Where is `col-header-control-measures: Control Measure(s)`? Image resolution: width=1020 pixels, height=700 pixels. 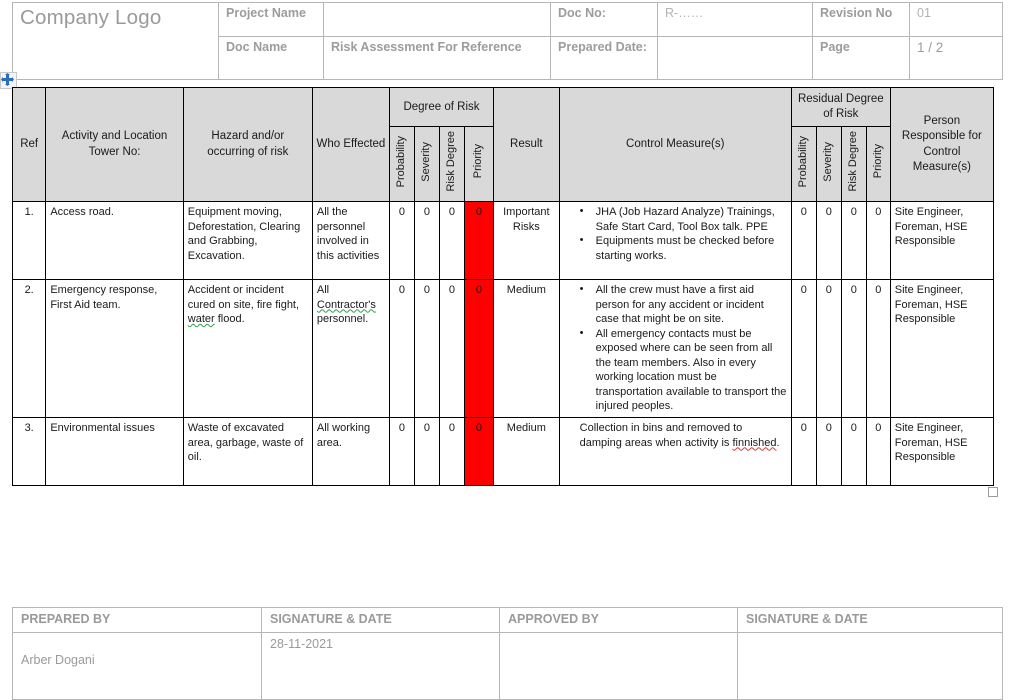
col-header-control-measures: Control Measure(s) is located at coordinates (675, 144).